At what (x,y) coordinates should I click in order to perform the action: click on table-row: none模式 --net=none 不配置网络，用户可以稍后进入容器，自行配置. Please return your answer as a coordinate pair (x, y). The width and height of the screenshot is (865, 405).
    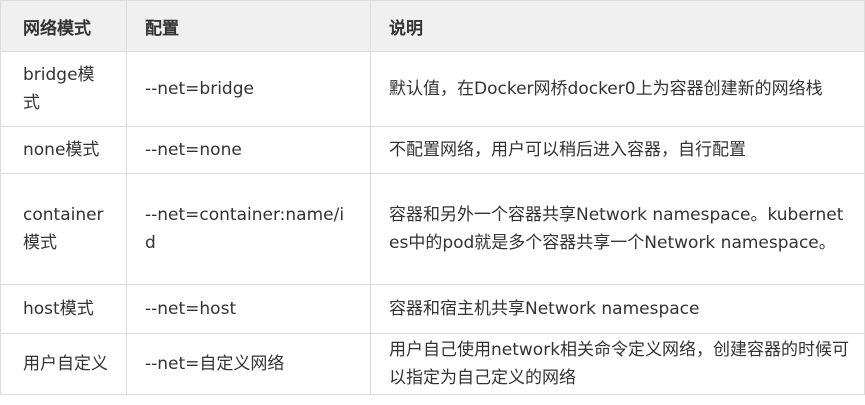
    Looking at the image, I should click on (432, 150).